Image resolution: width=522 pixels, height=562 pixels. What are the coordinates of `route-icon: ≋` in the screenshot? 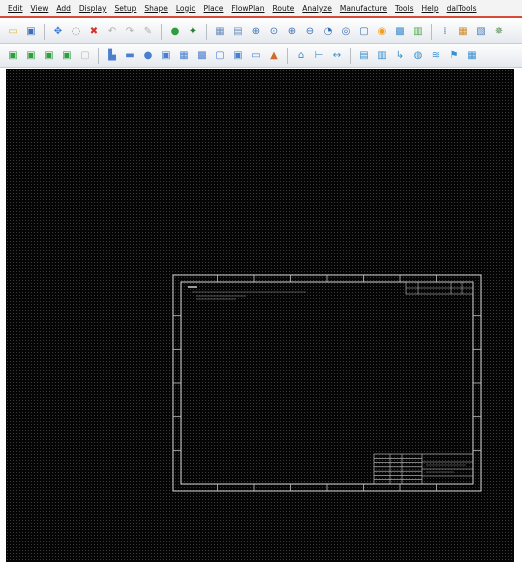 It's located at (436, 56).